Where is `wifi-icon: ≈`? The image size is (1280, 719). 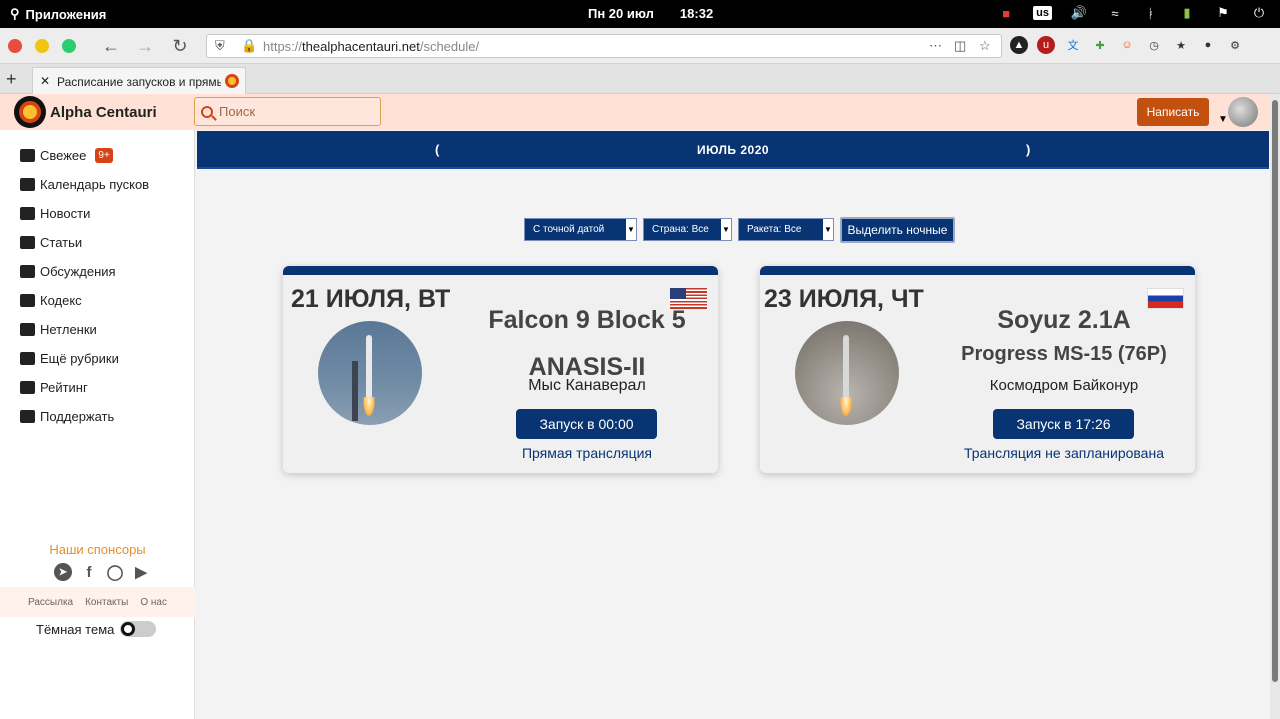 wifi-icon: ≈ is located at coordinates (1115, 13).